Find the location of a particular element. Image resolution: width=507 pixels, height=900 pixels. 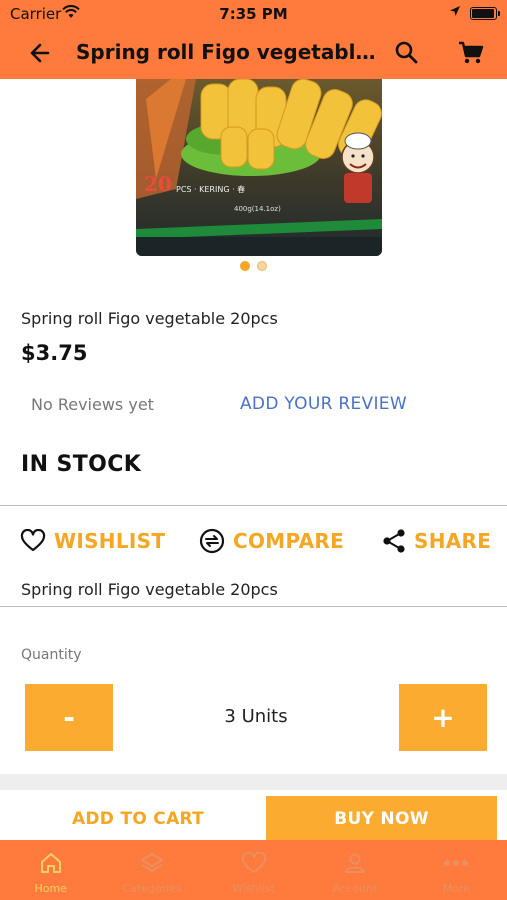

tab-label: Categories is located at coordinates (152, 888).